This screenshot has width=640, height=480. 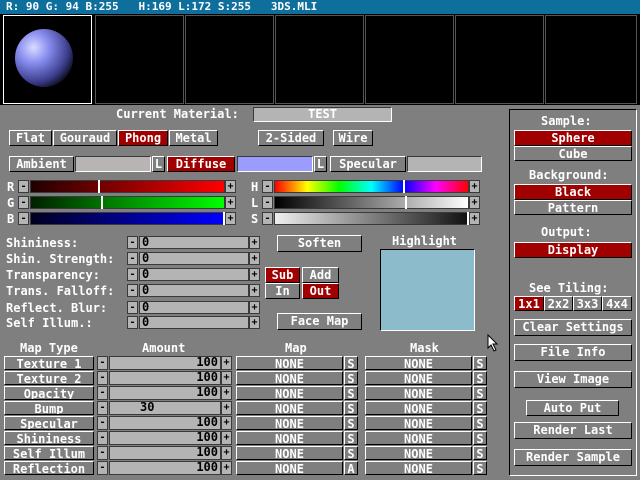 I want to click on luminance-decrease-button: -, so click(x=267, y=202).